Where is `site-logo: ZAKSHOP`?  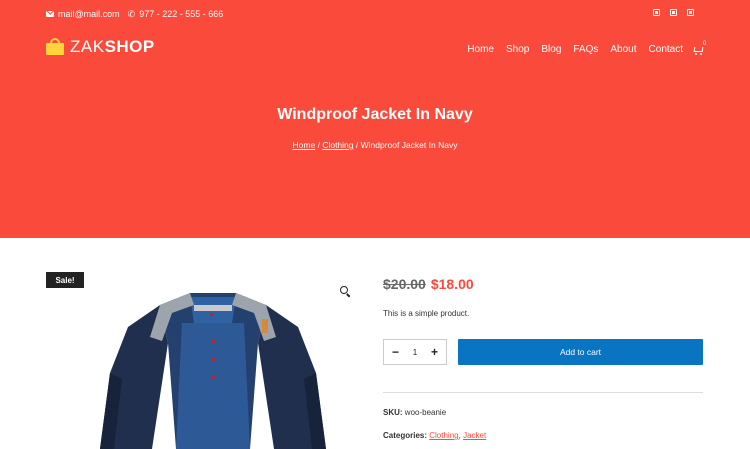 site-logo: ZAKSHOP is located at coordinates (100, 46).